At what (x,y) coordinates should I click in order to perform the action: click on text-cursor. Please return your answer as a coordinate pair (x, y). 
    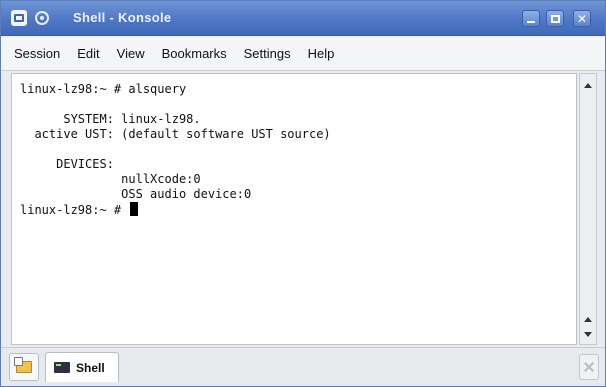
    Looking at the image, I should click on (134, 209).